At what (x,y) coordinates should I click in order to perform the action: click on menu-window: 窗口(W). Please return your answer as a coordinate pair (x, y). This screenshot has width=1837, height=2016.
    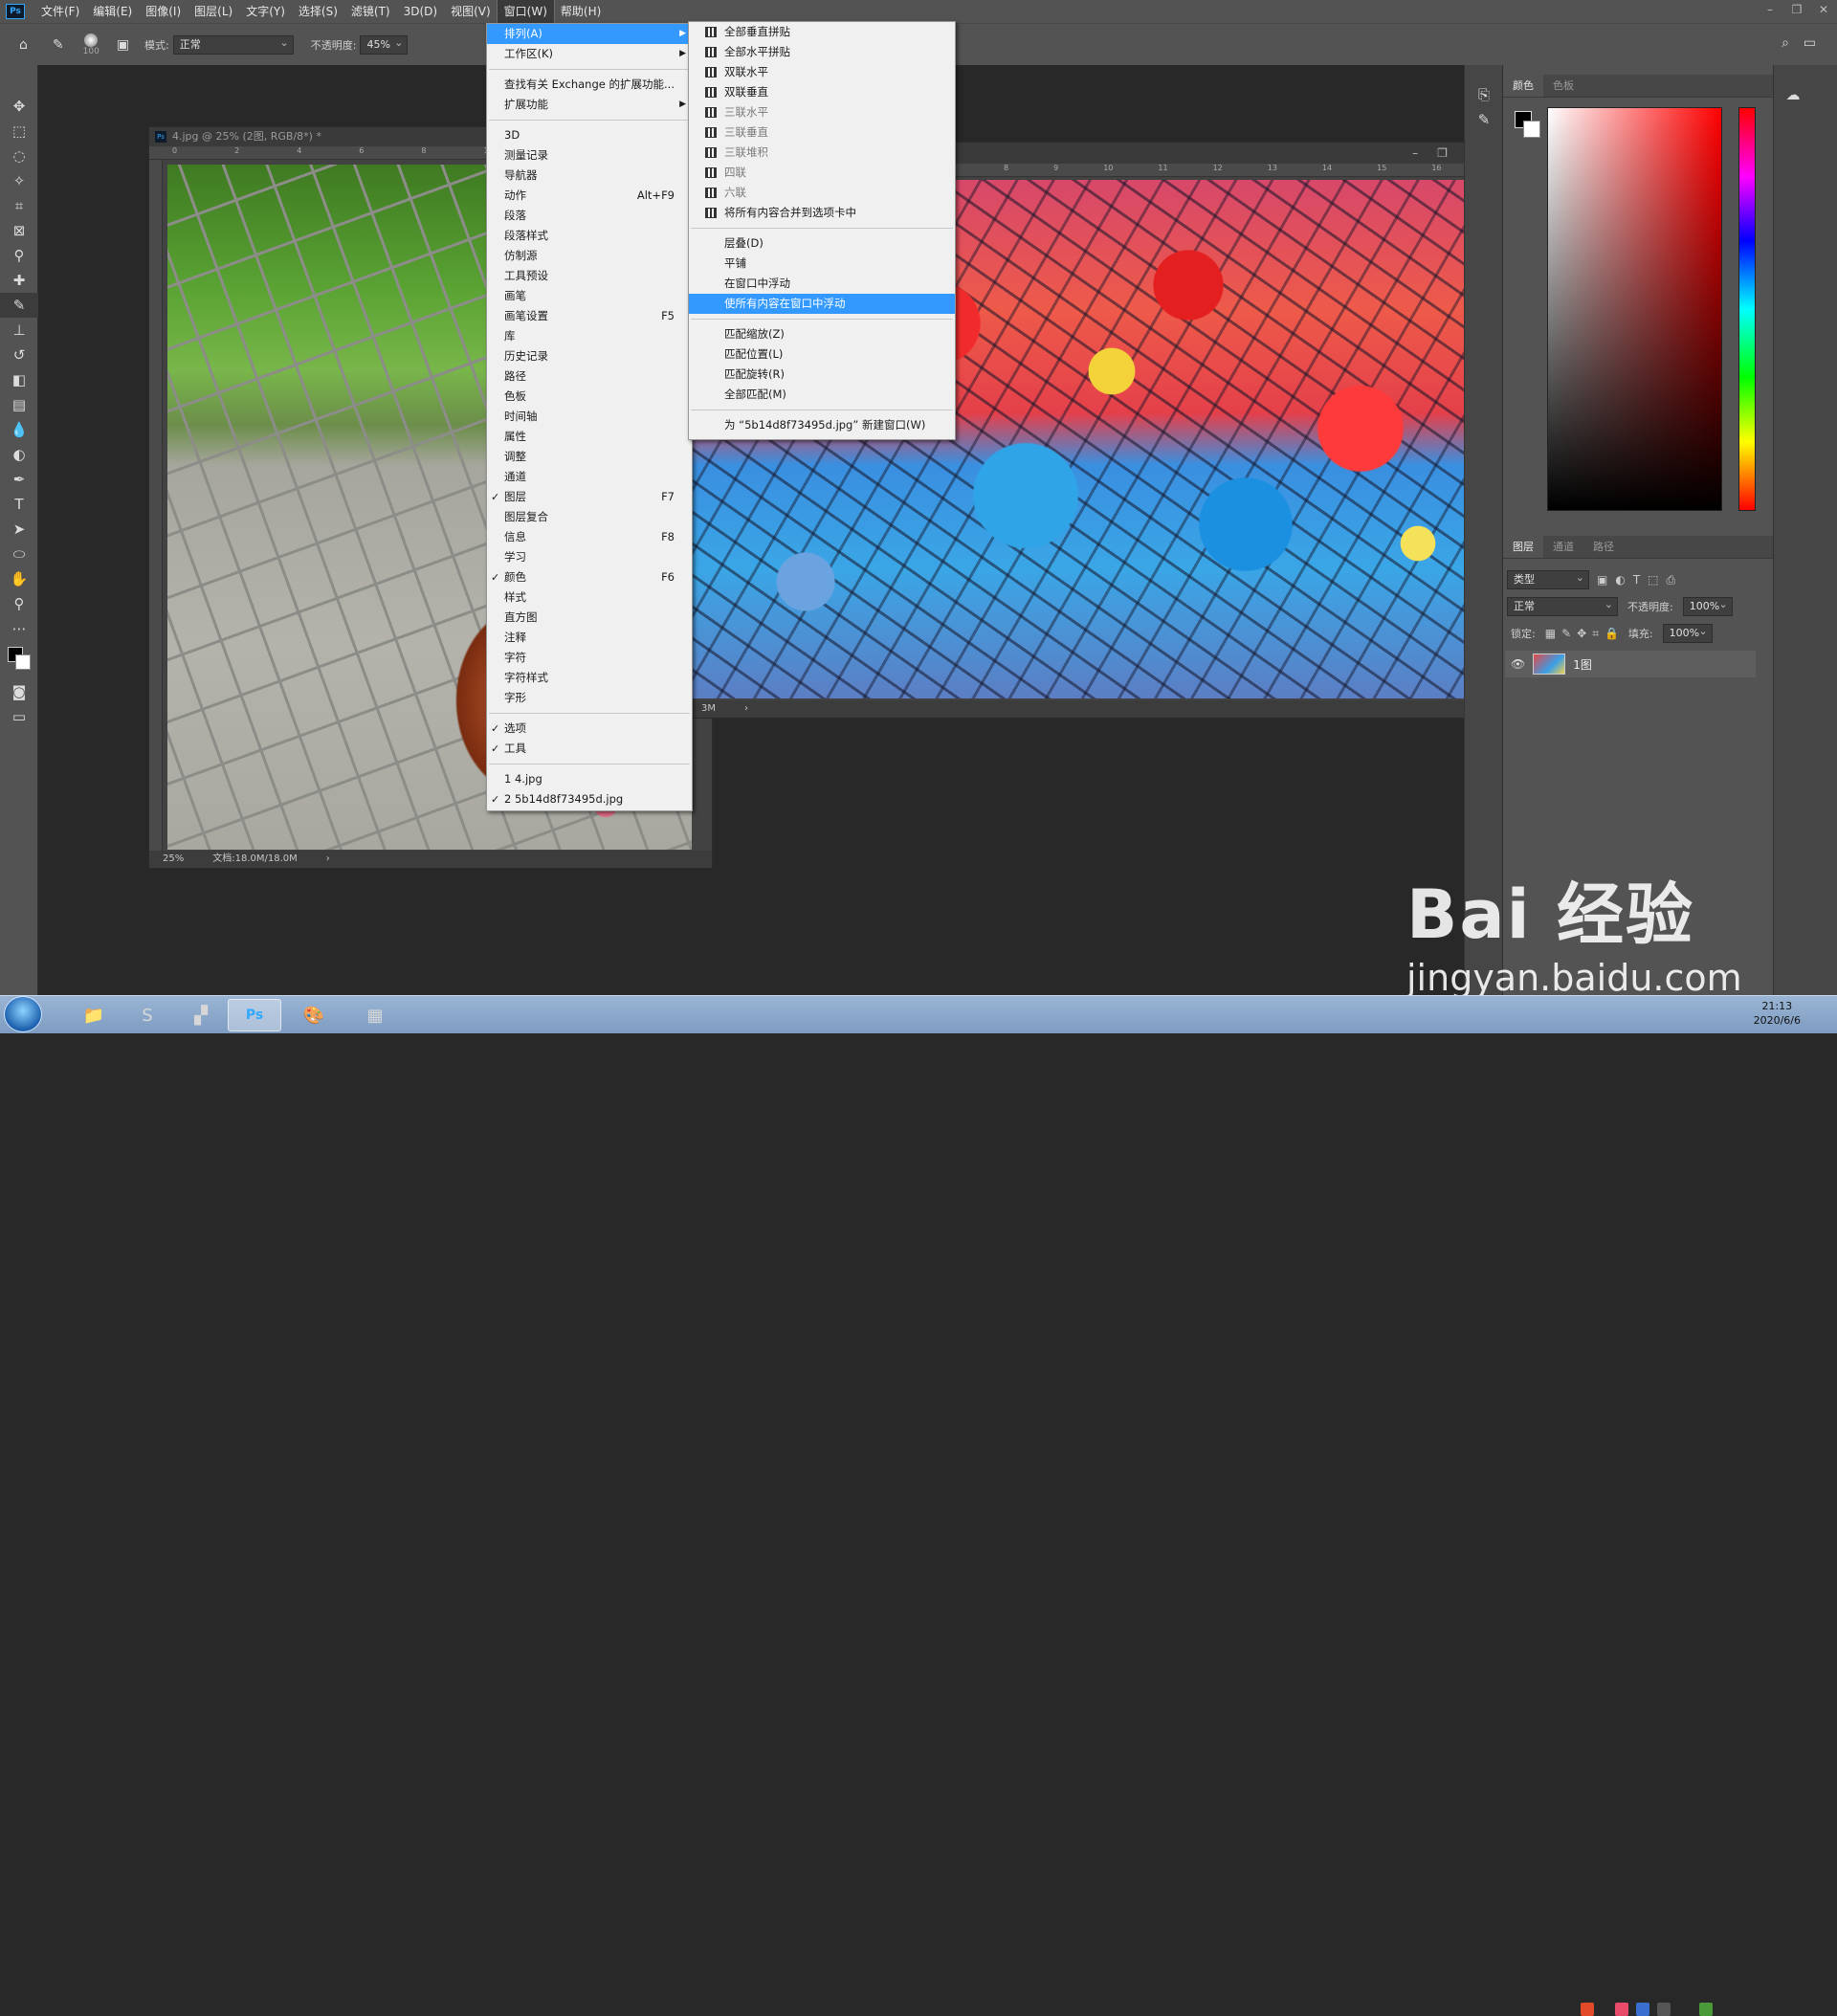
    Looking at the image, I should click on (525, 12).